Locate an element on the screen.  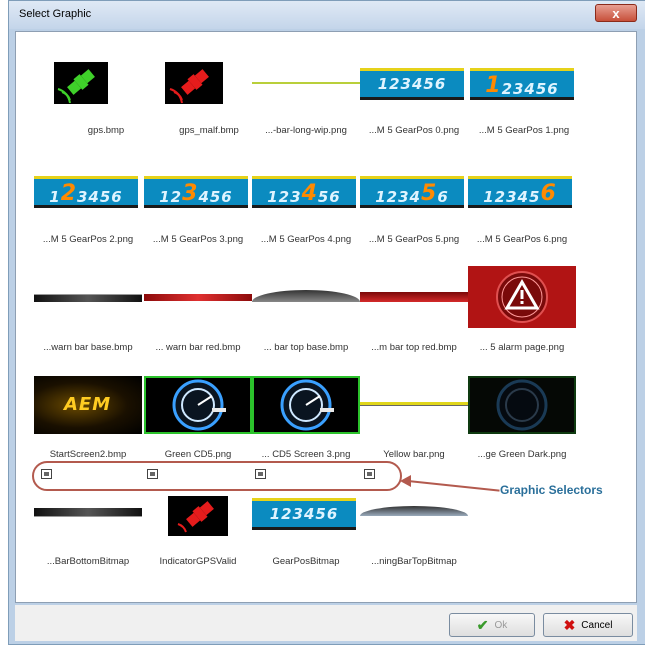
bitmap-item-indicator-gps-valid: IndicatorGPSValid is located at coordinates (198, 536).